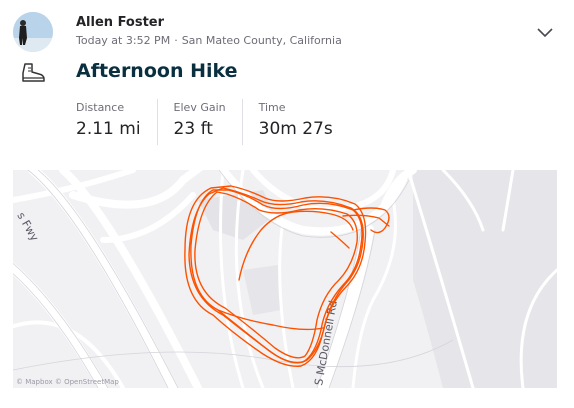  I want to click on activity-title: Afternoon Hike, so click(157, 71).